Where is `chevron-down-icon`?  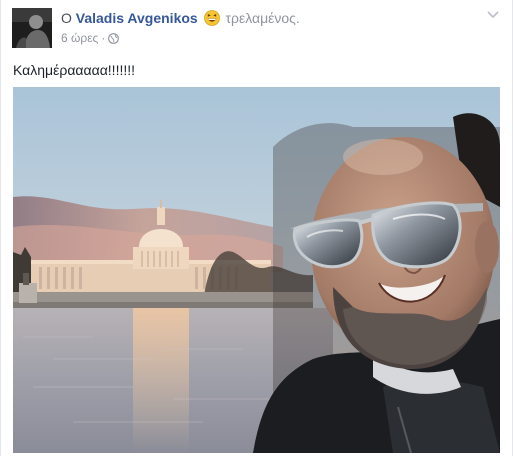
chevron-down-icon is located at coordinates (493, 15).